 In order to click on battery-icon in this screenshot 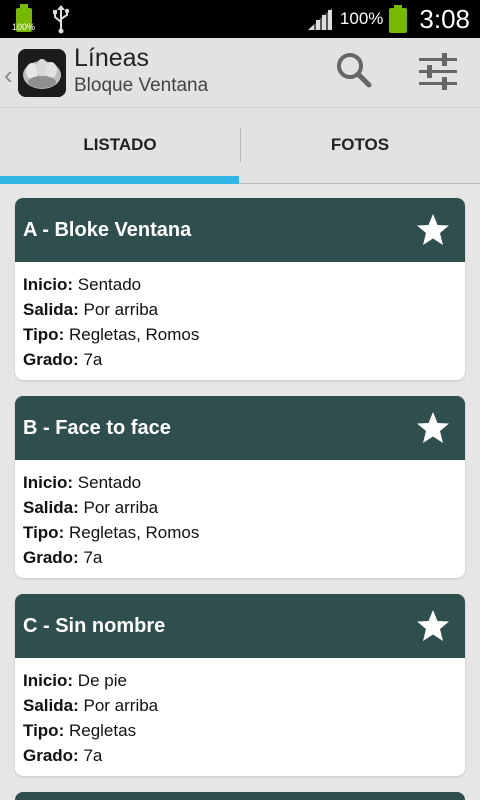, I will do `click(398, 19)`.